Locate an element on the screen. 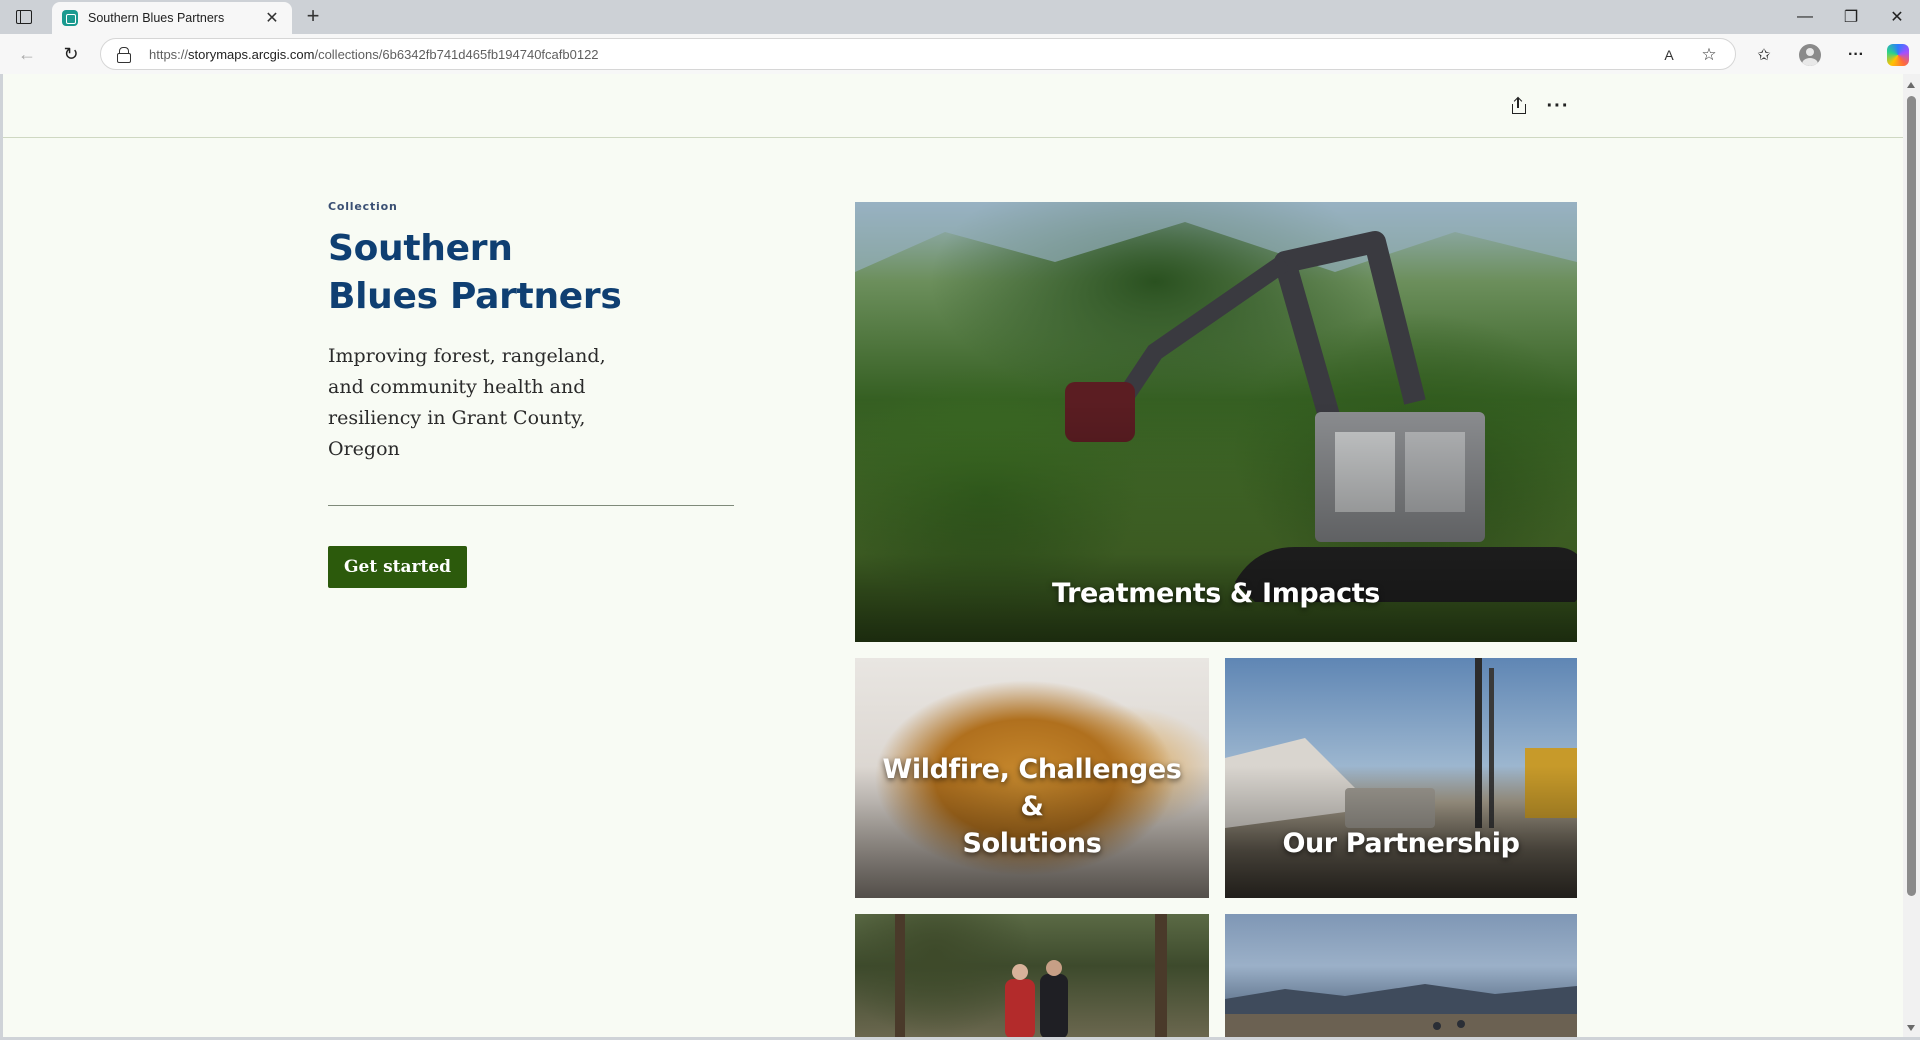  storymaps-favicon-icon is located at coordinates (70, 18).